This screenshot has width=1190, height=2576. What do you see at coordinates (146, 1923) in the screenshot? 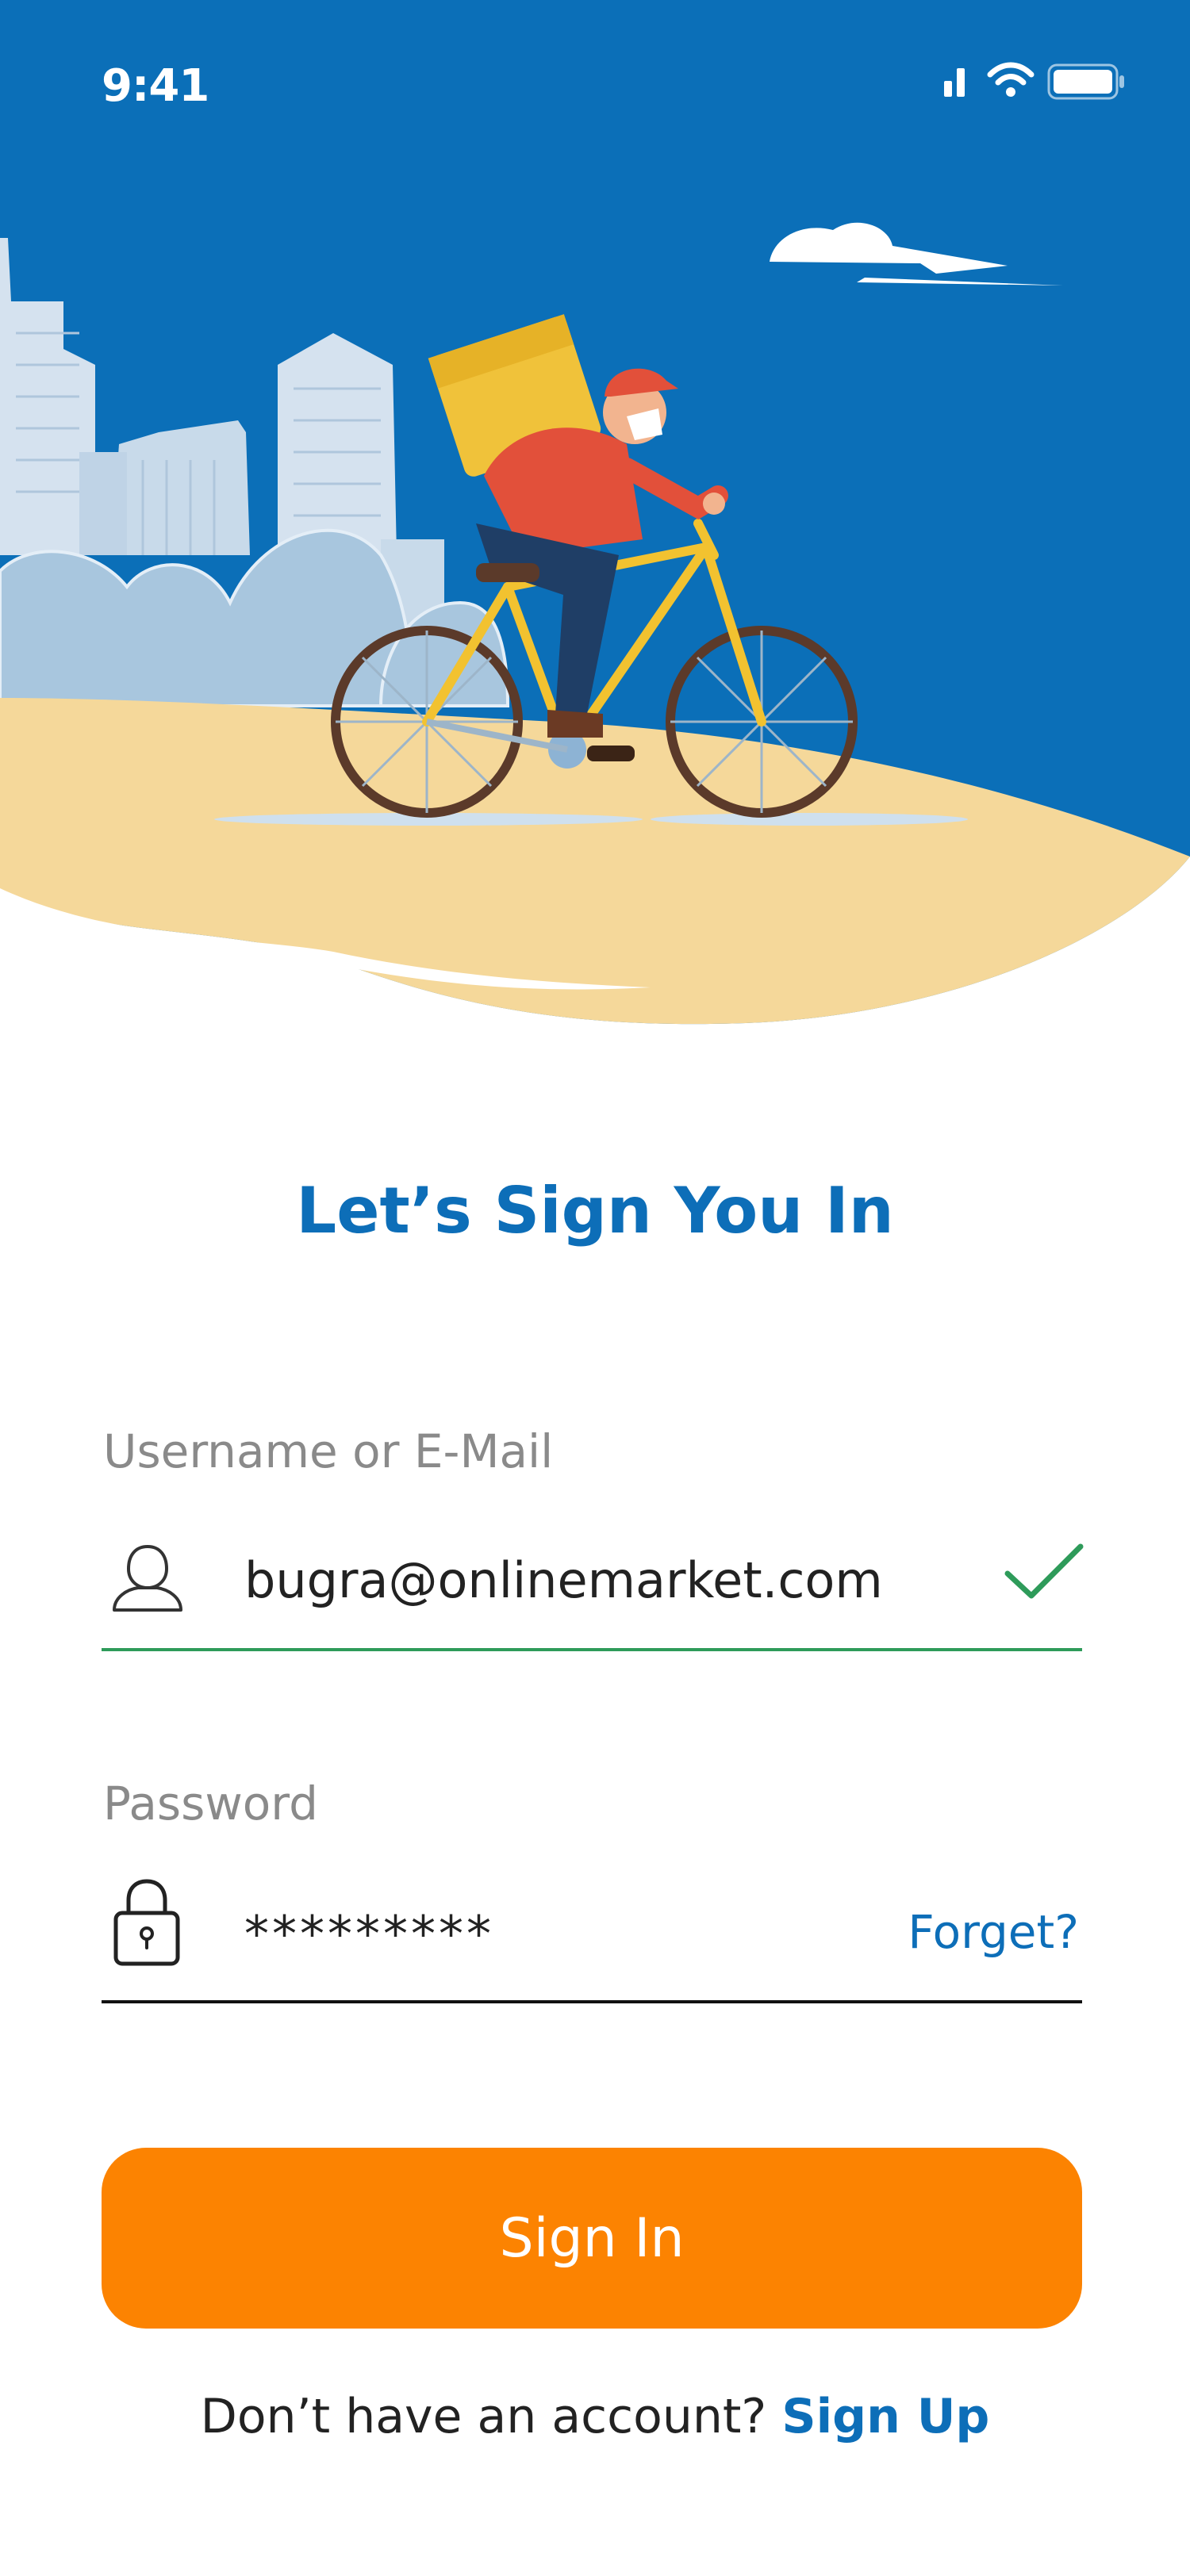
I see `lock-icon` at bounding box center [146, 1923].